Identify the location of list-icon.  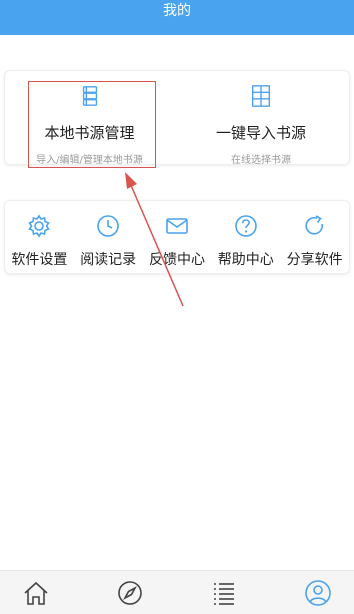
(224, 593).